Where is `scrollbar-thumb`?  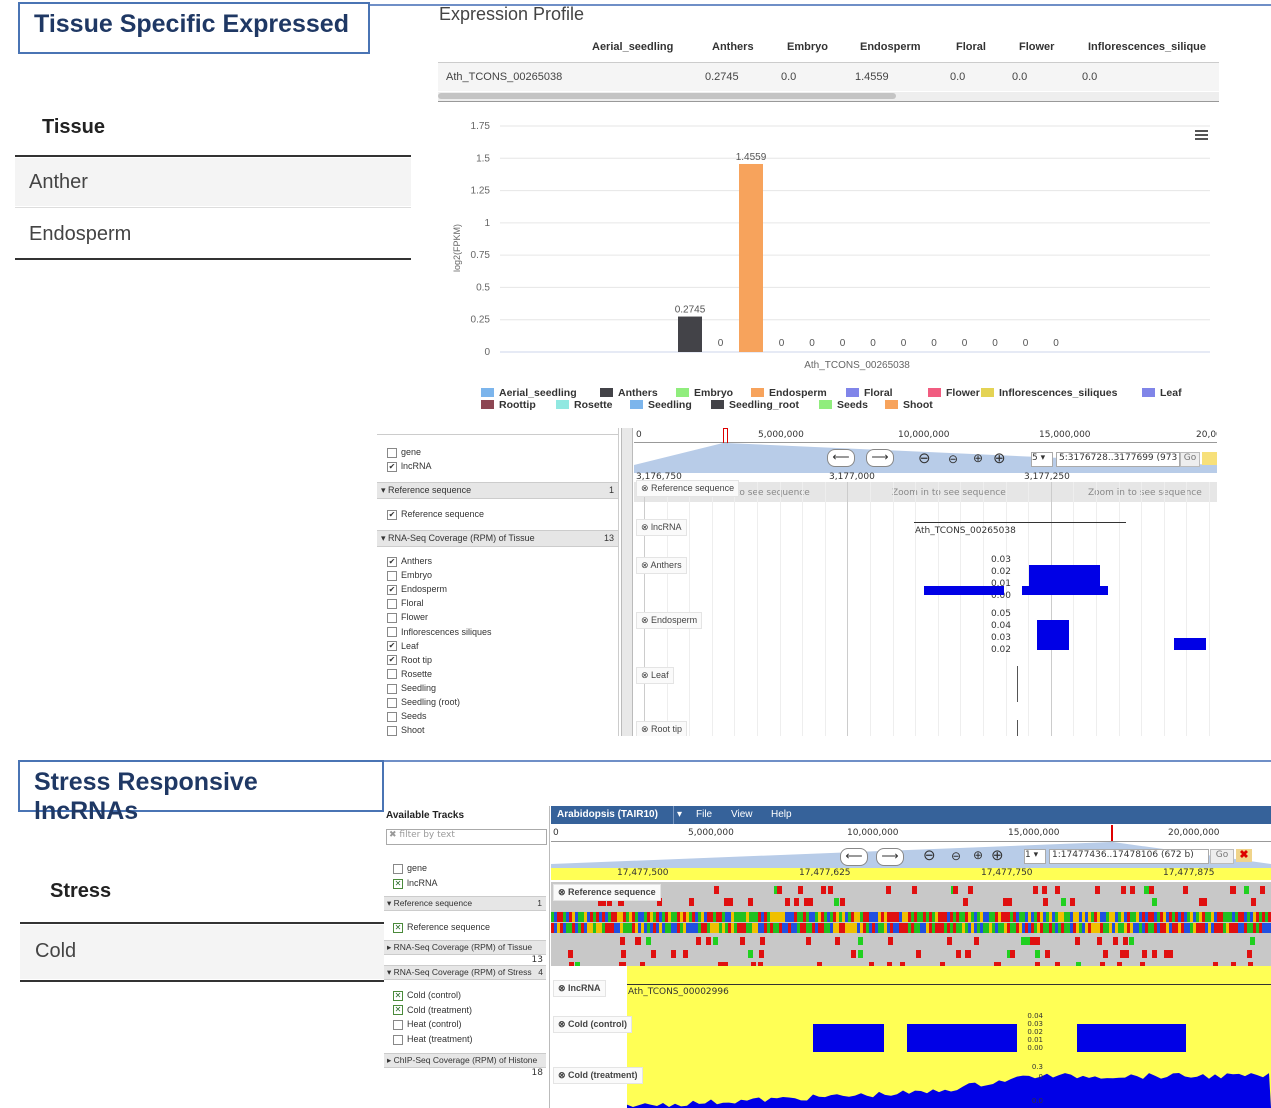 scrollbar-thumb is located at coordinates (667, 96).